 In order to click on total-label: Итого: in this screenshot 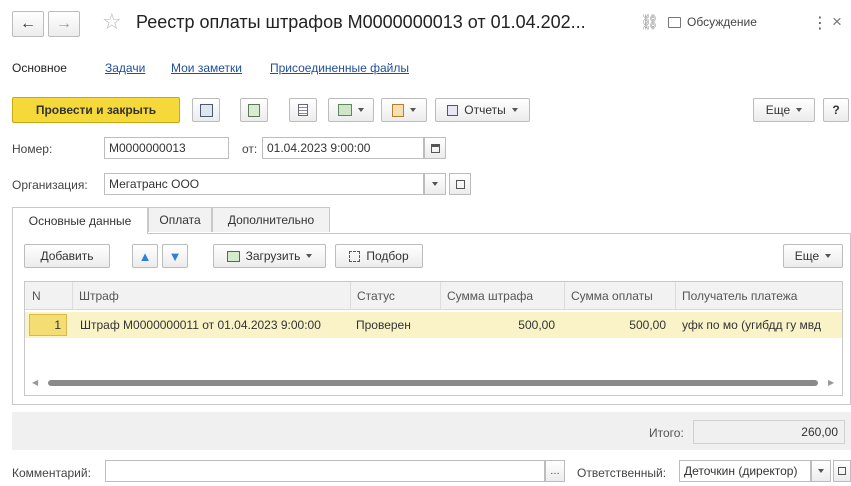, I will do `click(666, 433)`.